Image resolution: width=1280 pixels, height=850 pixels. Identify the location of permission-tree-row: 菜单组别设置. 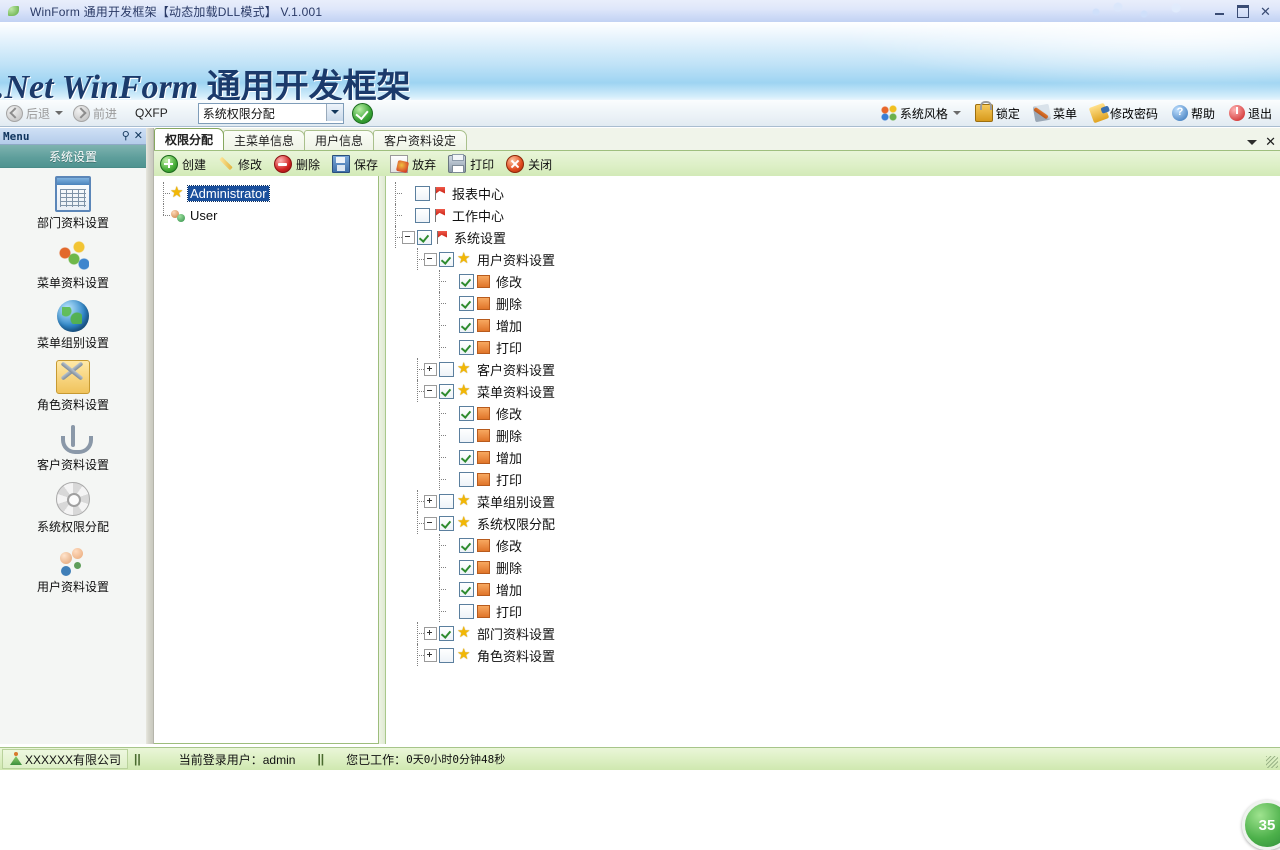
(833, 501).